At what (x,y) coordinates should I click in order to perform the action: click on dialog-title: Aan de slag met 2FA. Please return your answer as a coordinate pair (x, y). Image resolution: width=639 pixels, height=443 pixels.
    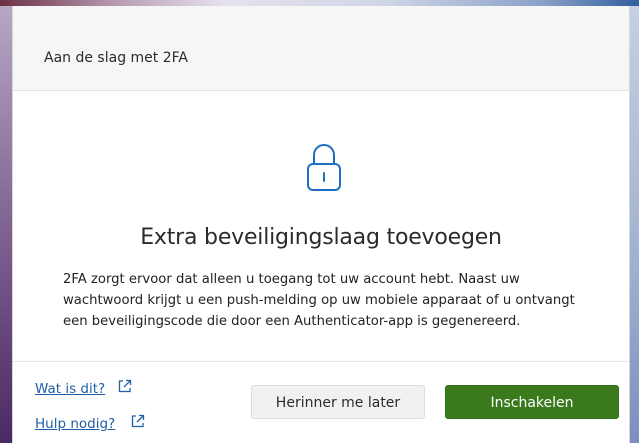
    Looking at the image, I should click on (116, 58).